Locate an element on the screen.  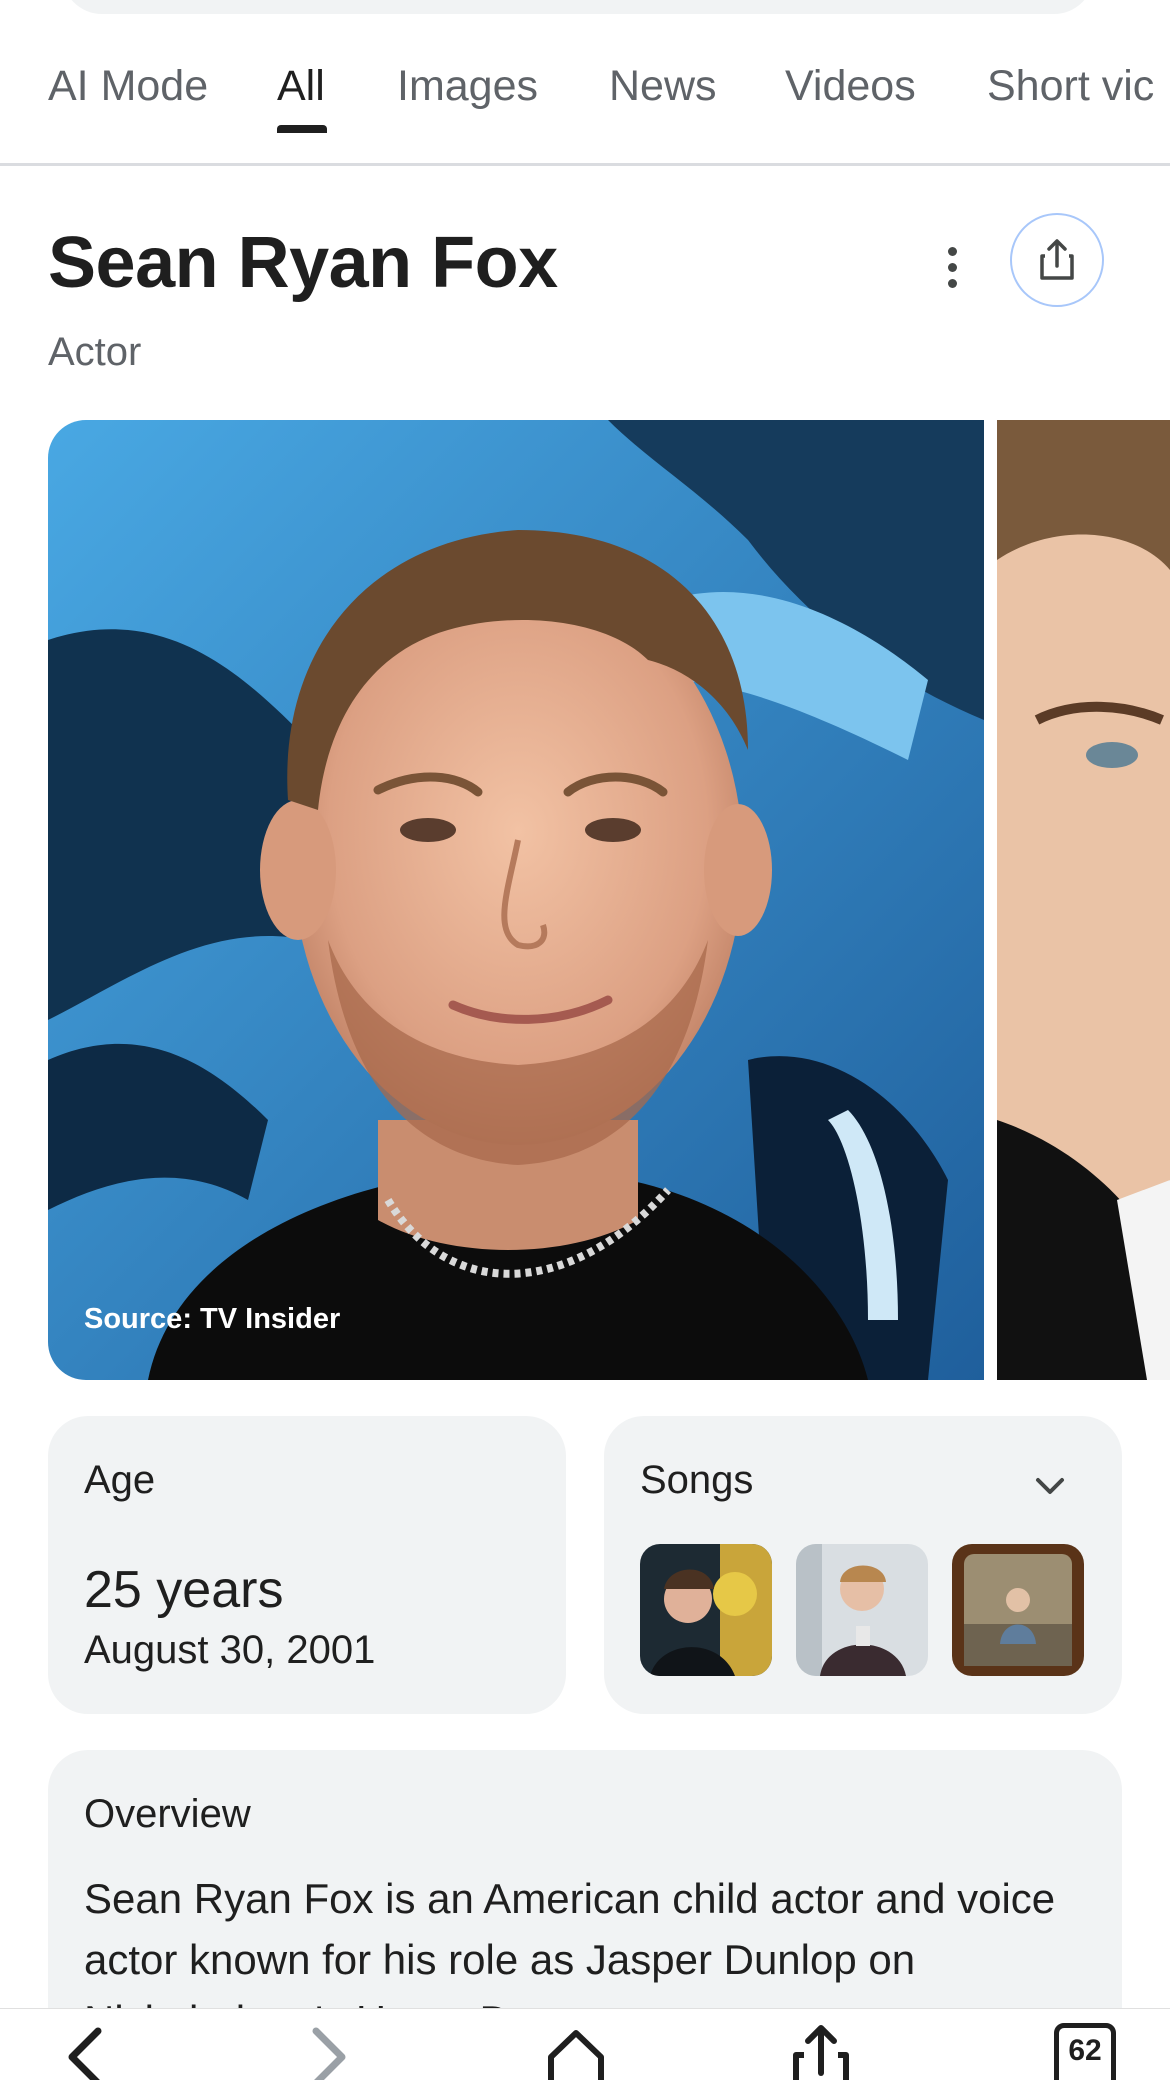
tabs-count: 62 is located at coordinates (1085, 2050).